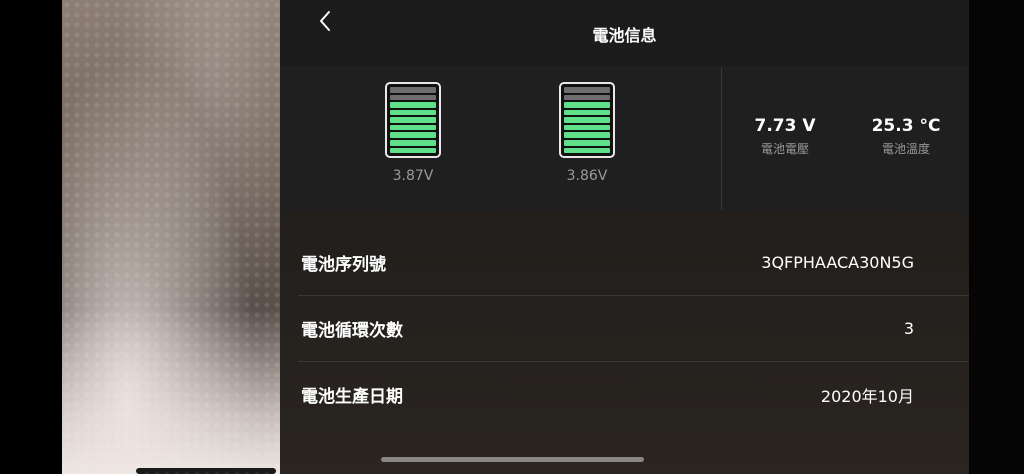 The image size is (1024, 474). I want to click on cell-1-voltage: 3.87V, so click(413, 176).